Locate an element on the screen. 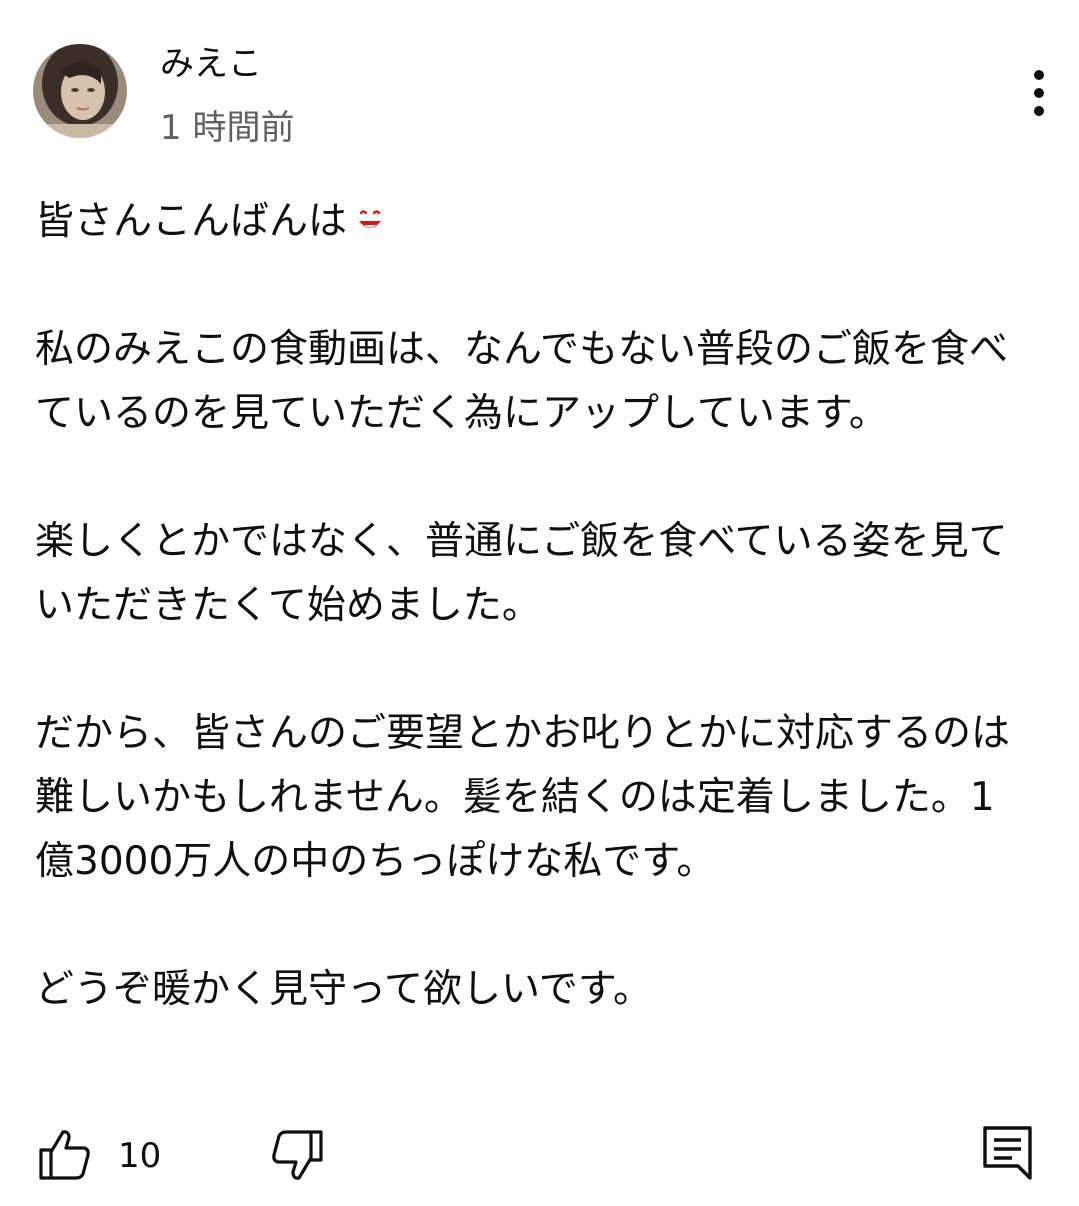  dislike-button is located at coordinates (297, 1155).